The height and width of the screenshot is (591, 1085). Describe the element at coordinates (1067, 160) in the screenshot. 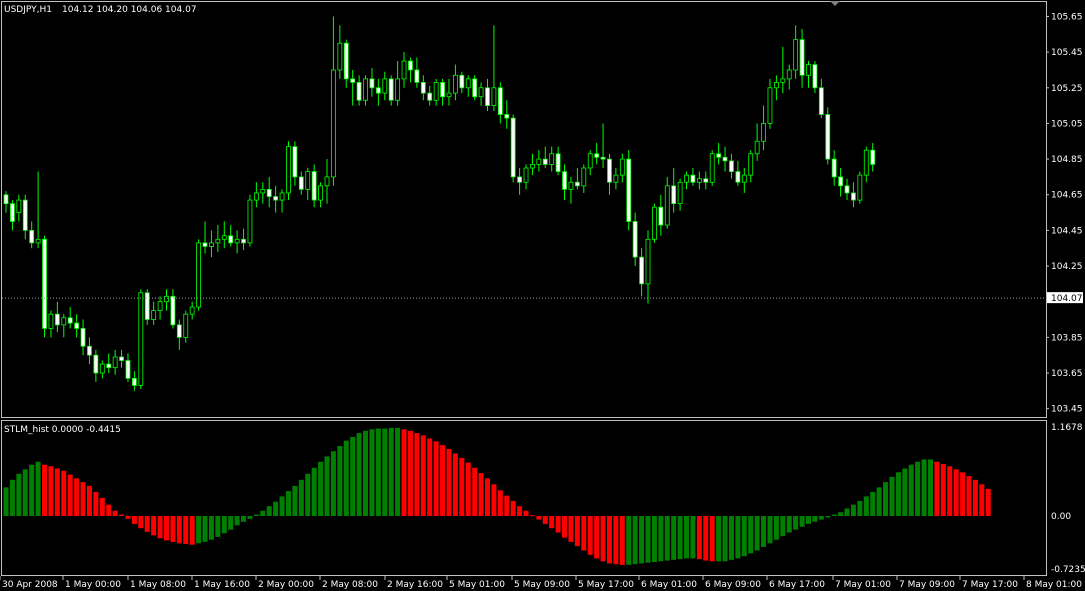

I see `price-tick: 104.85` at that location.